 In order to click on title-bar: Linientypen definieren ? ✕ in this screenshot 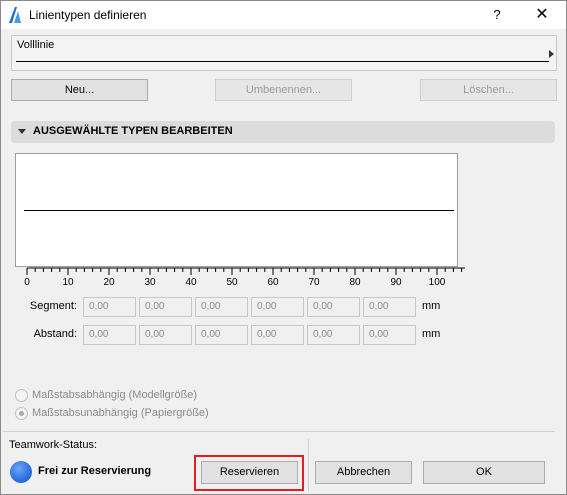, I will do `click(283, 15)`.